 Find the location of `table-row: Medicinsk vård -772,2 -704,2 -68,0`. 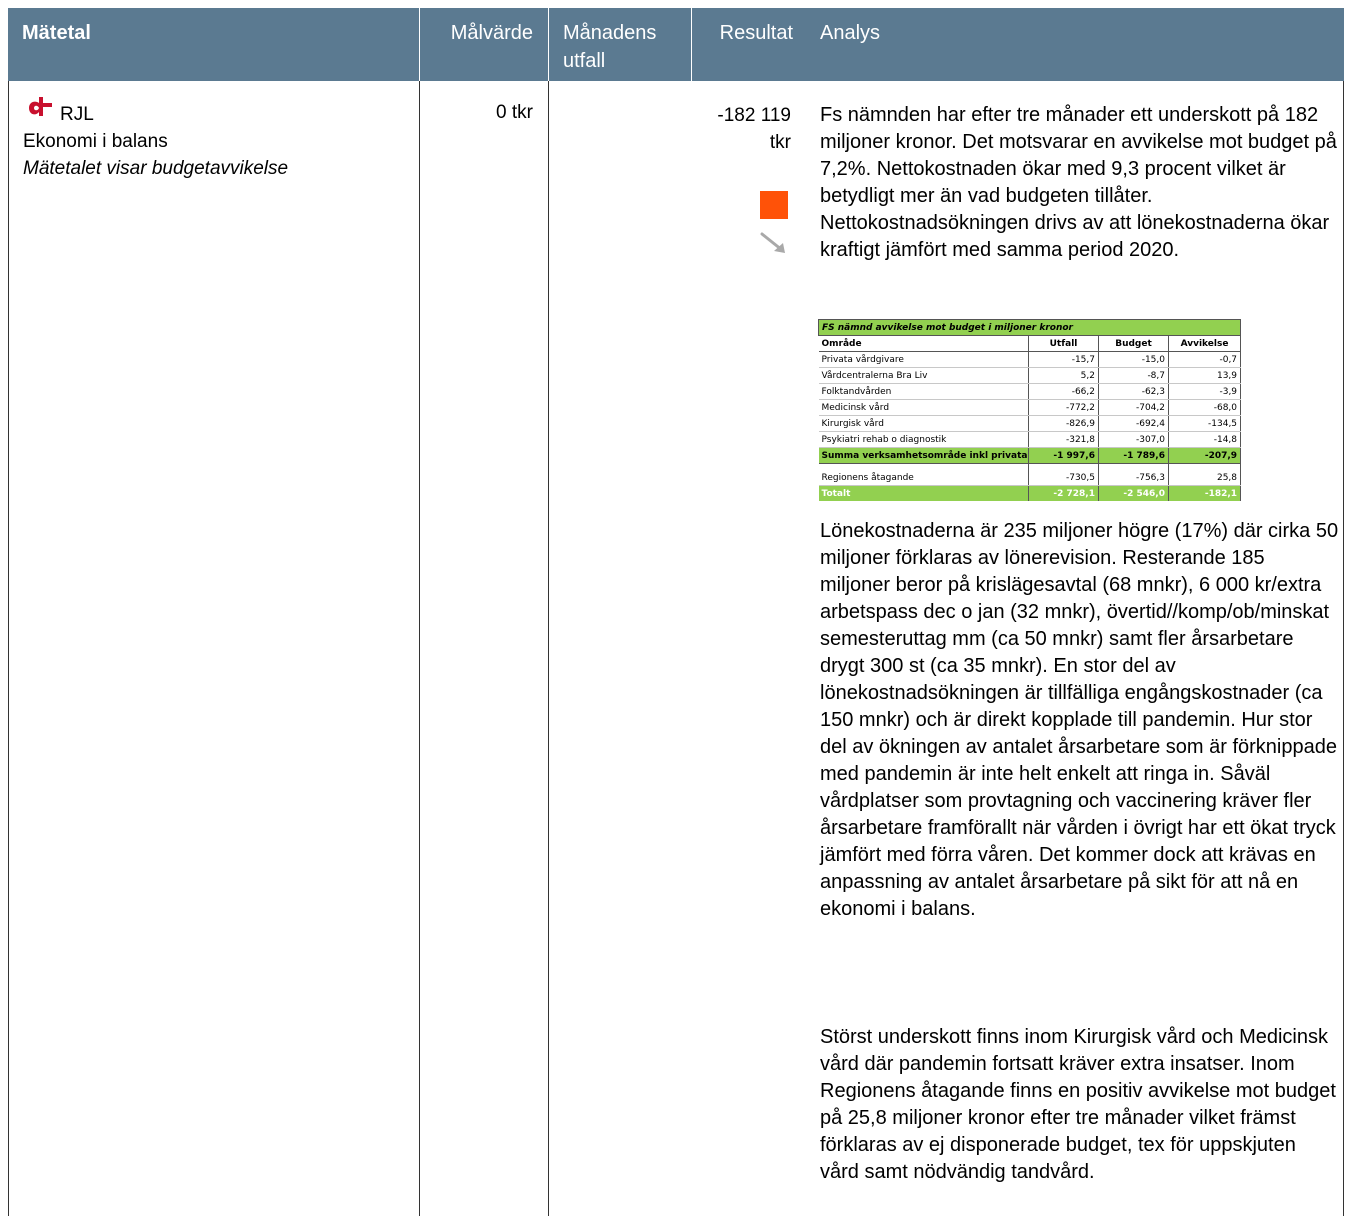

table-row: Medicinsk vård -772,2 -704,2 -68,0 is located at coordinates (1030, 407).